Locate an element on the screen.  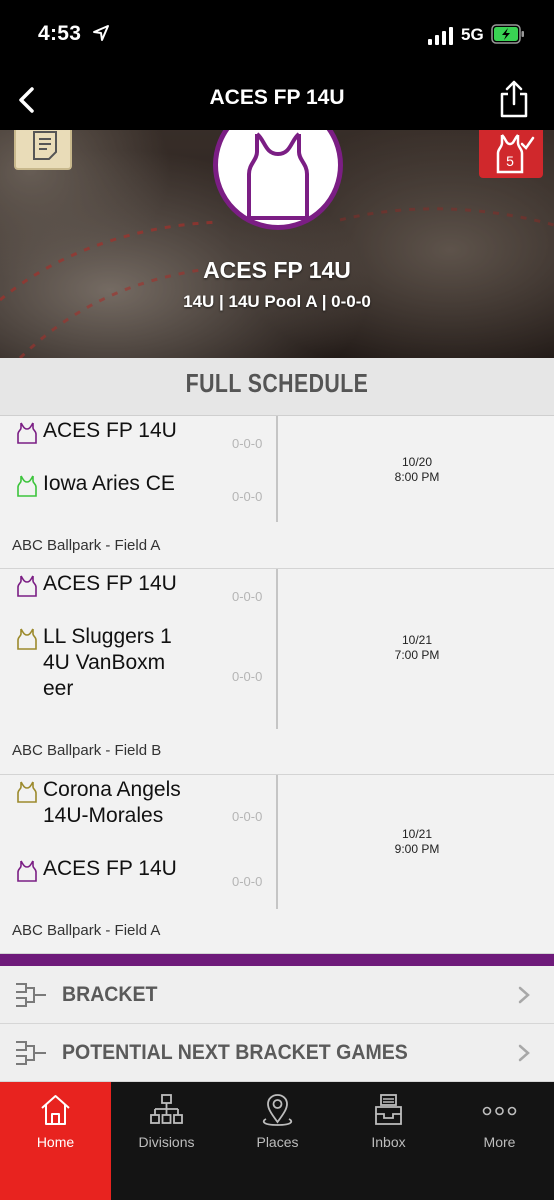
jersey-check-icon: 5 is located at coordinates (515, 154).